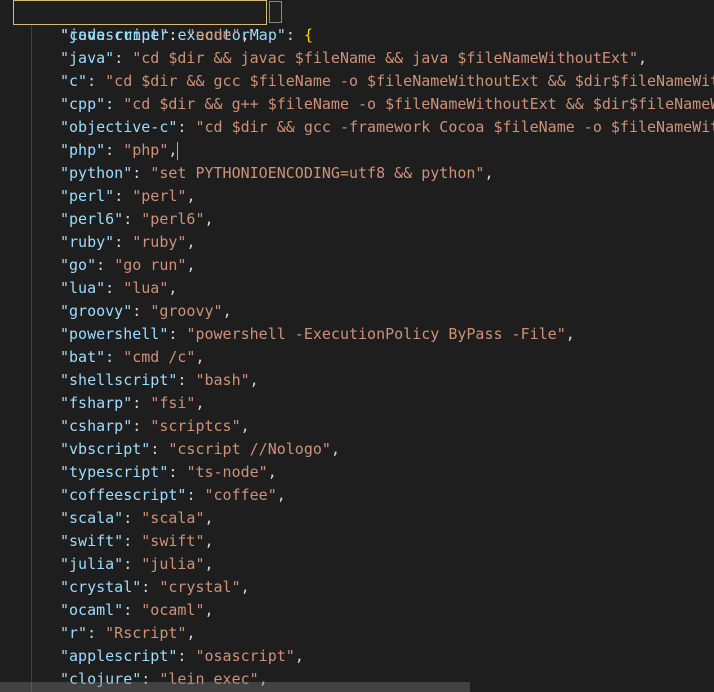  Describe the element at coordinates (78, 265) in the screenshot. I see `entry-key: "go"` at that location.